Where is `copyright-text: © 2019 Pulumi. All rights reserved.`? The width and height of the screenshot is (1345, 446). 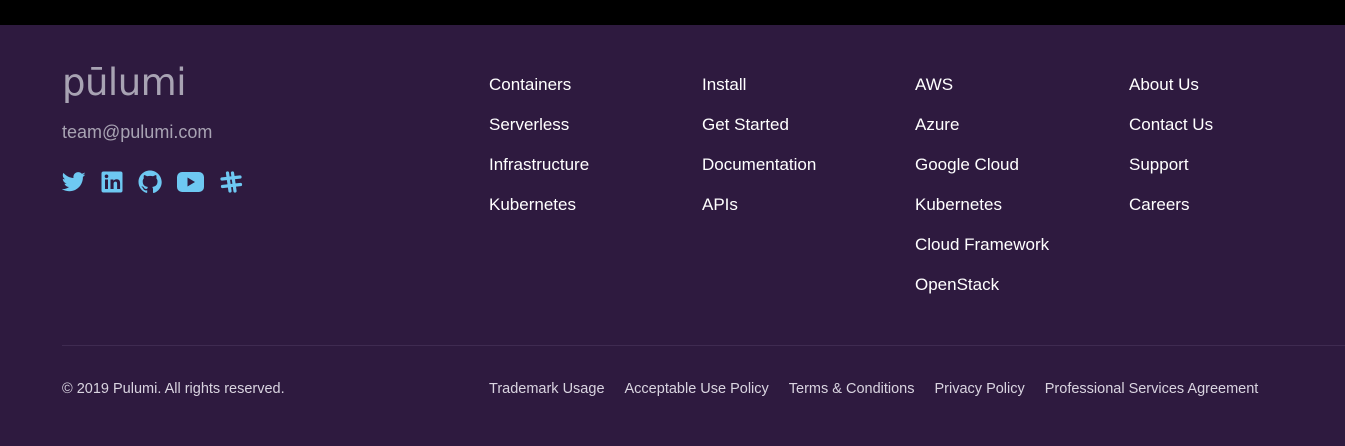
copyright-text: © 2019 Pulumi. All rights reserved. is located at coordinates (173, 389).